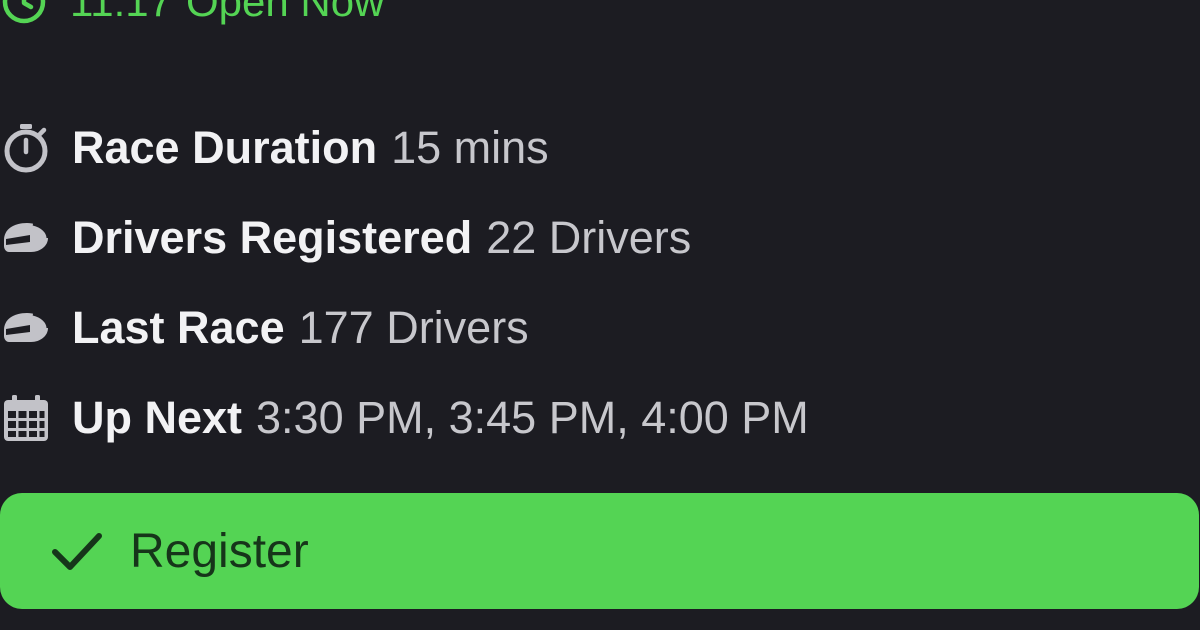 This screenshot has width=1200, height=630. I want to click on drivers-registered-label: Drivers Registered, so click(272, 237).